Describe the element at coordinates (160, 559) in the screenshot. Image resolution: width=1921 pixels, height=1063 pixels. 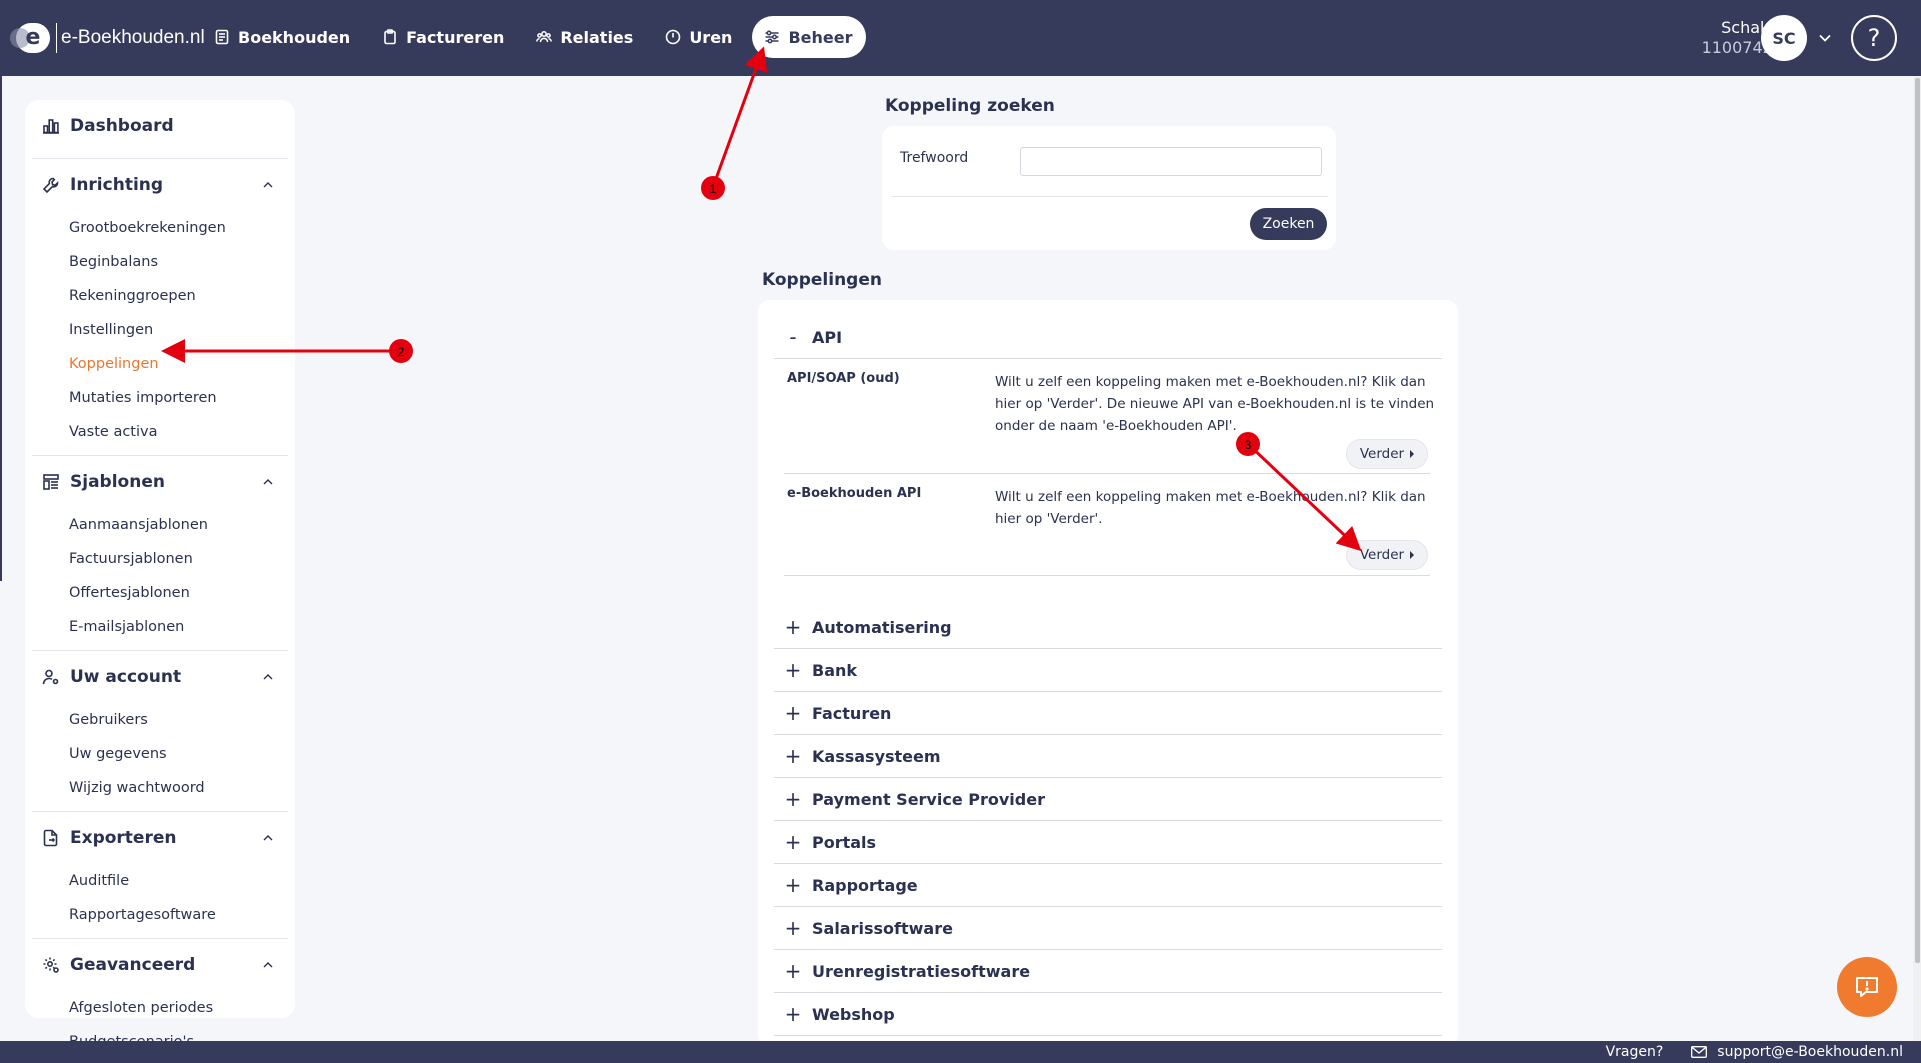
I see `sidebar-item-factuursjablonen: Factuursjablonen` at that location.